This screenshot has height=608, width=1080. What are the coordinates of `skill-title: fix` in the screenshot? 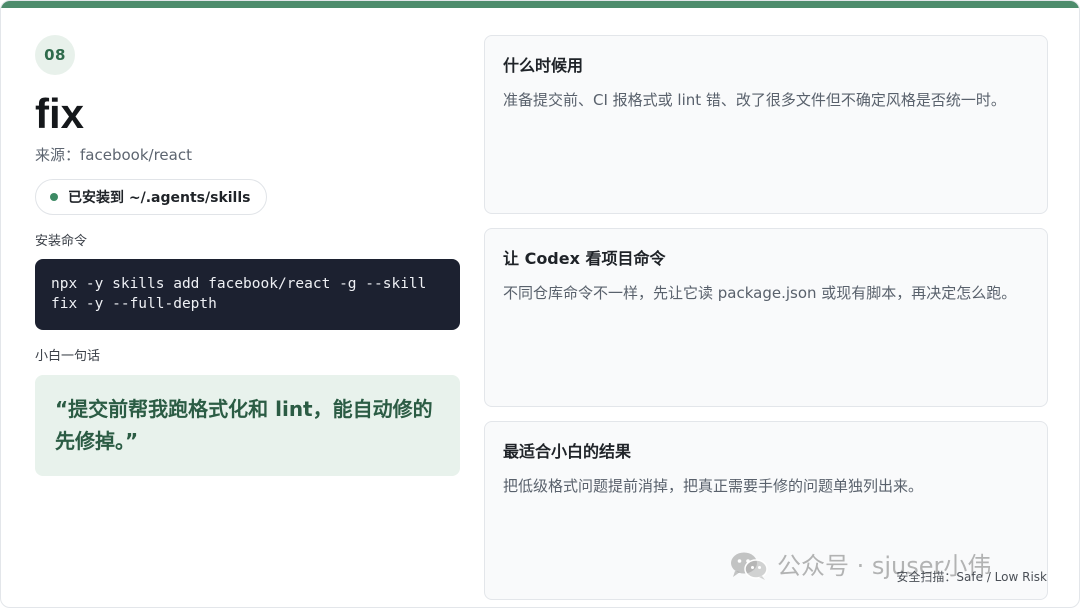 It's located at (60, 113).